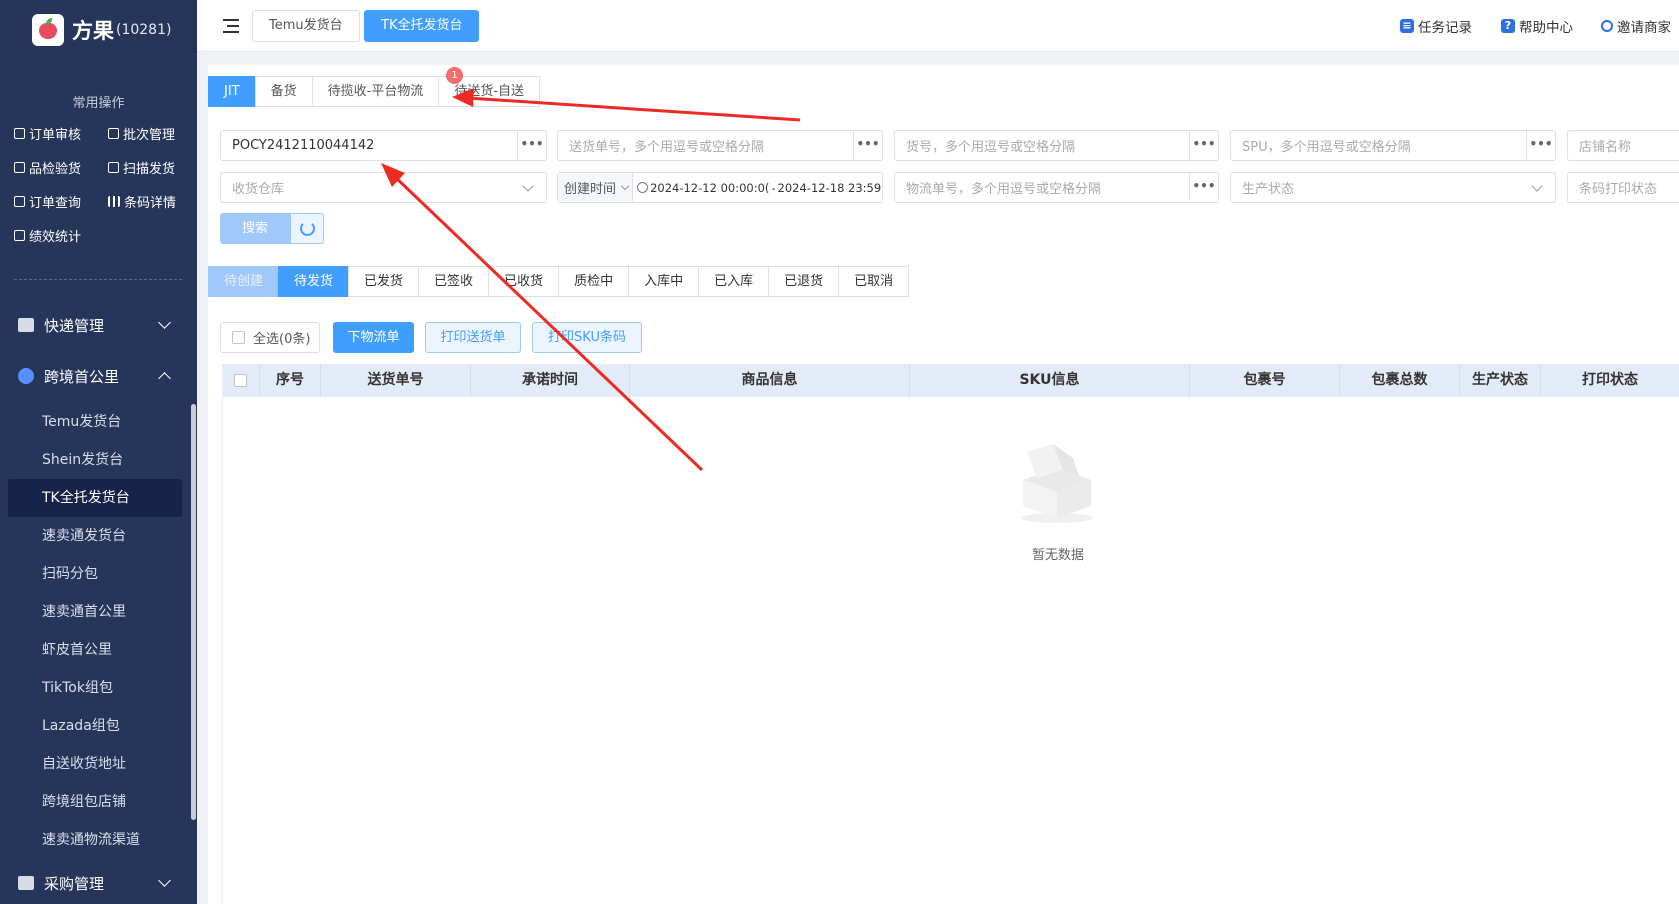 This screenshot has height=904, width=1679. Describe the element at coordinates (98, 536) in the screenshot. I see `sidebar-item-aliexpress: 速卖通发货台` at that location.